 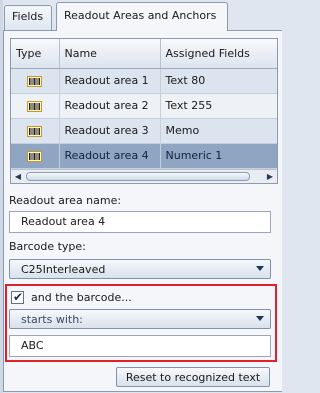 What do you see at coordinates (63, 269) in the screenshot?
I see `barcode-type-value: C25Interleaved` at bounding box center [63, 269].